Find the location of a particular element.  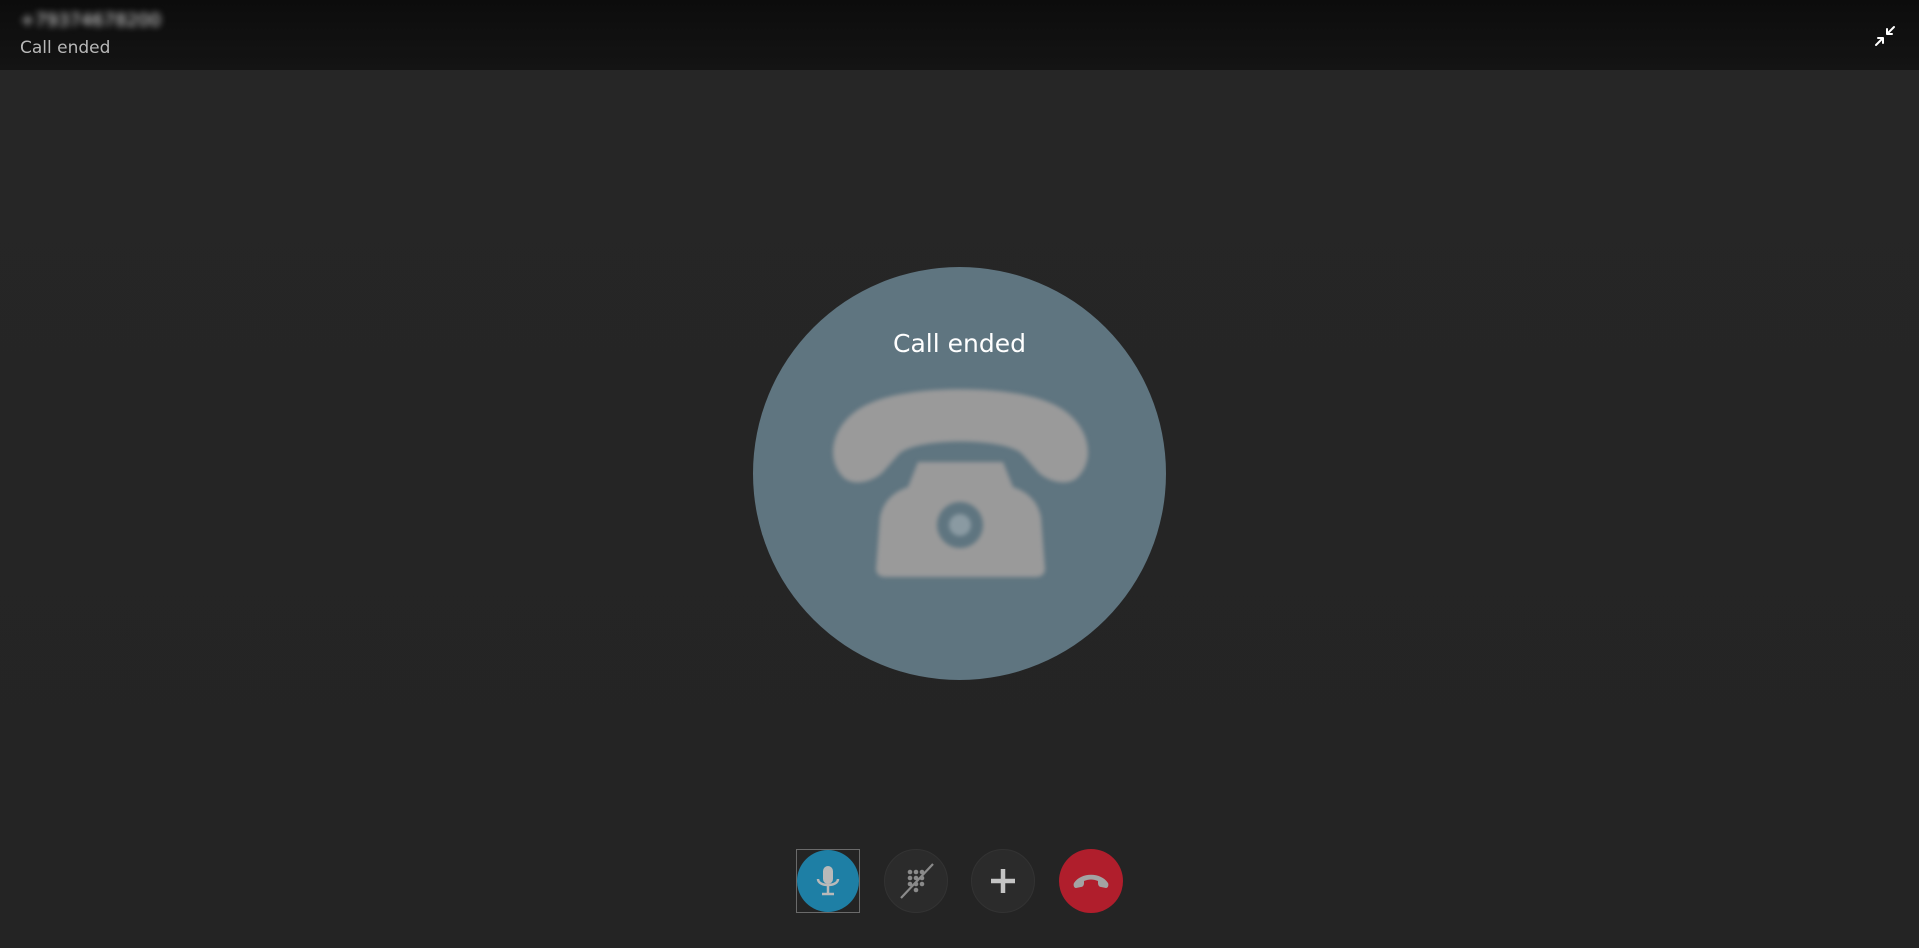

phone-icon is located at coordinates (960, 483).